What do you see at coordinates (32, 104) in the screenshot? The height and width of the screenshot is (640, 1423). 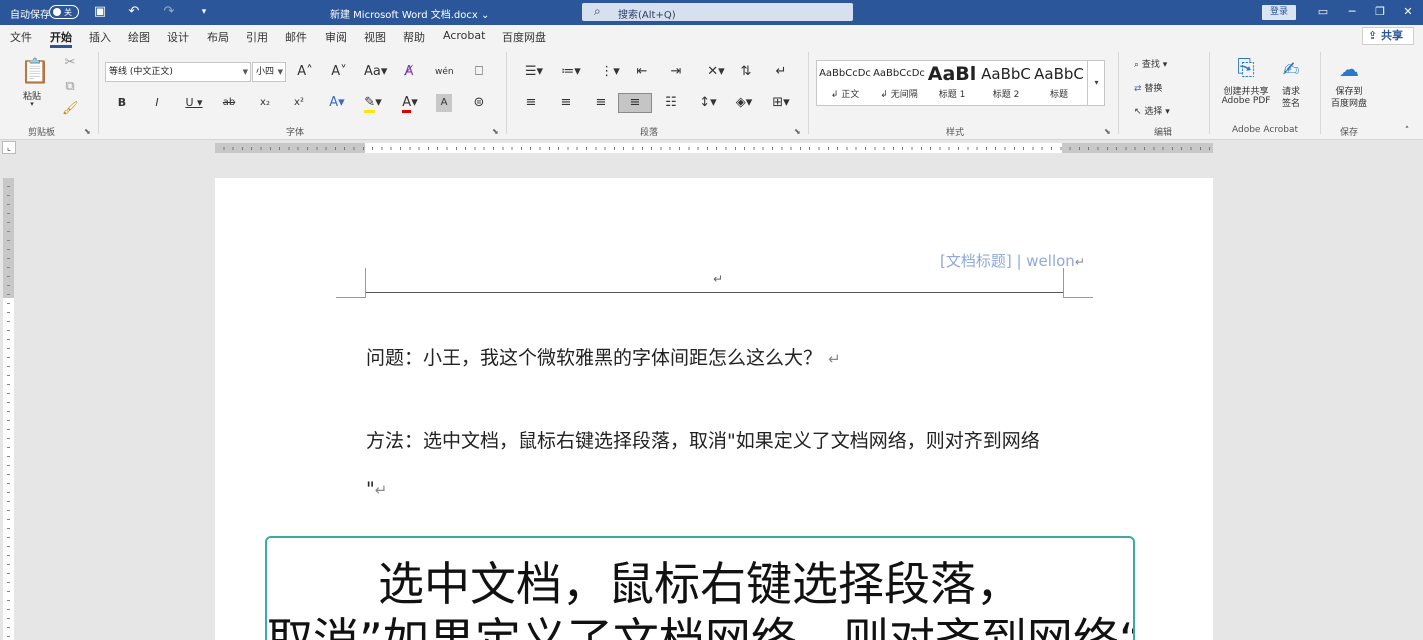 I see `paste-dropdown-icon: ▾` at bounding box center [32, 104].